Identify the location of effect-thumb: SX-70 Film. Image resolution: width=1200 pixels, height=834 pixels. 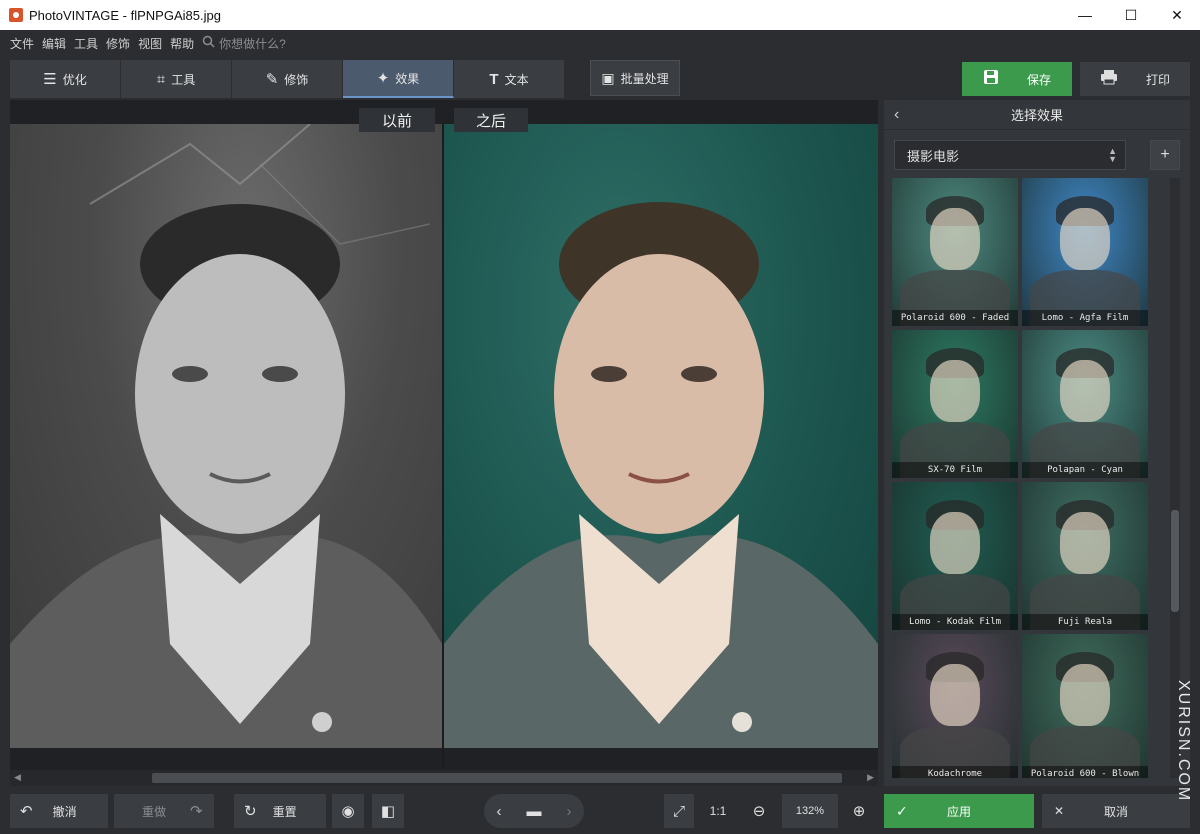
(955, 404).